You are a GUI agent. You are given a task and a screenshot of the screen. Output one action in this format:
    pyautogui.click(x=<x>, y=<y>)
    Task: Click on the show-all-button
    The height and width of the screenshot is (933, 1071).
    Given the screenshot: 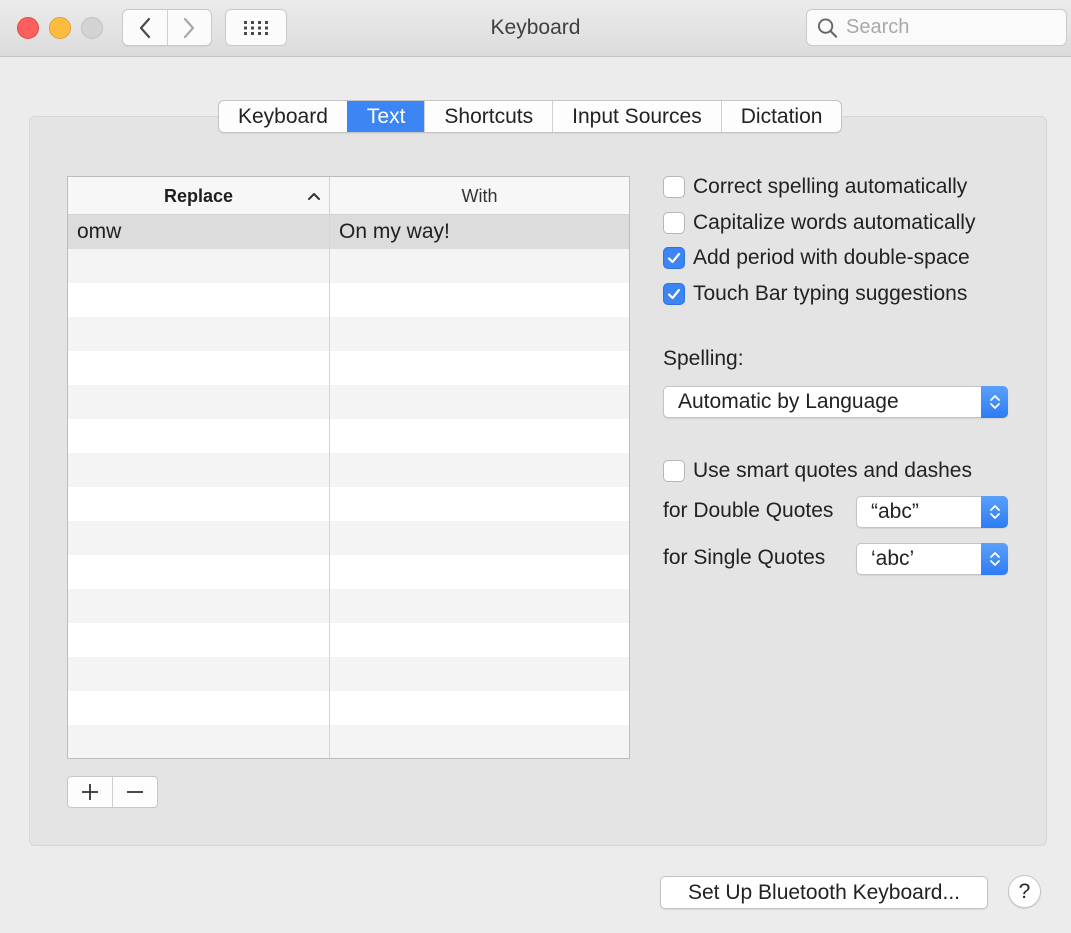 What is the action you would take?
    pyautogui.click(x=256, y=27)
    